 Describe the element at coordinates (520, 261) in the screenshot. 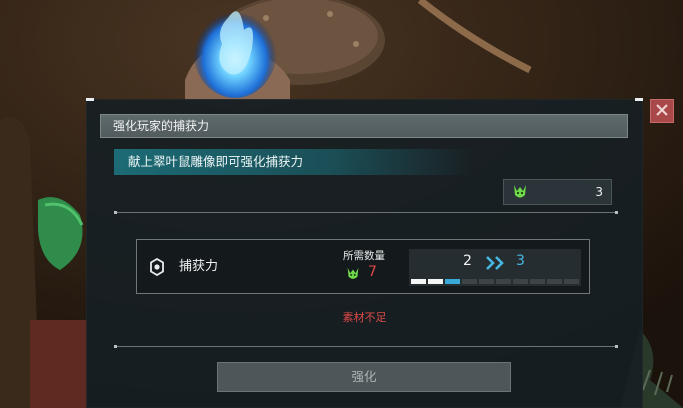

I see `next-level: 3` at that location.